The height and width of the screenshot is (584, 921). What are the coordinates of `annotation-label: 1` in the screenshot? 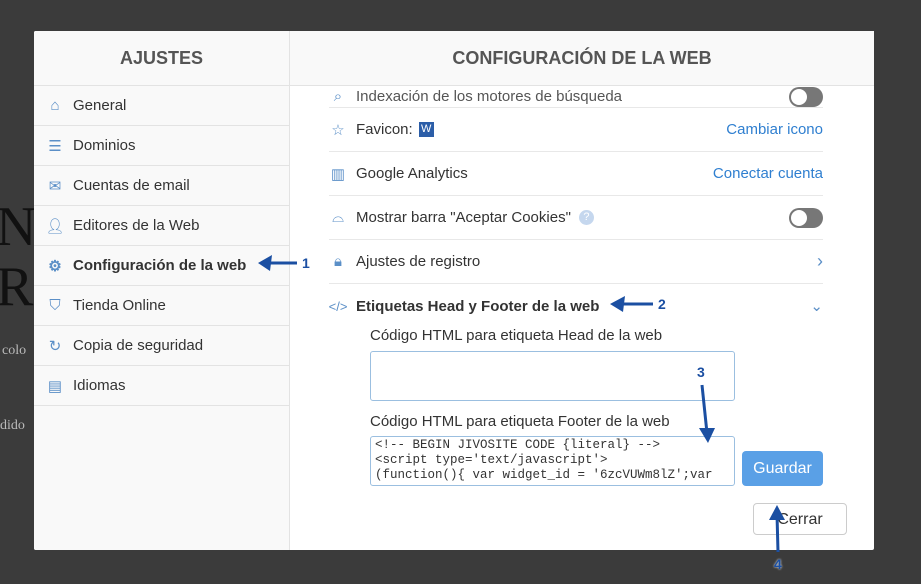 It's located at (306, 263).